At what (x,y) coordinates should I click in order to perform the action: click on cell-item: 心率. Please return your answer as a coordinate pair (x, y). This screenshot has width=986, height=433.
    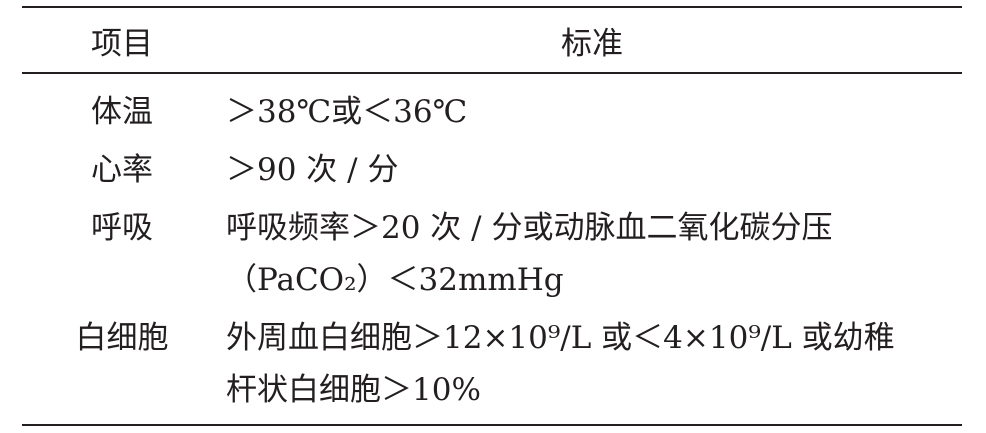
    Looking at the image, I should click on (122, 170).